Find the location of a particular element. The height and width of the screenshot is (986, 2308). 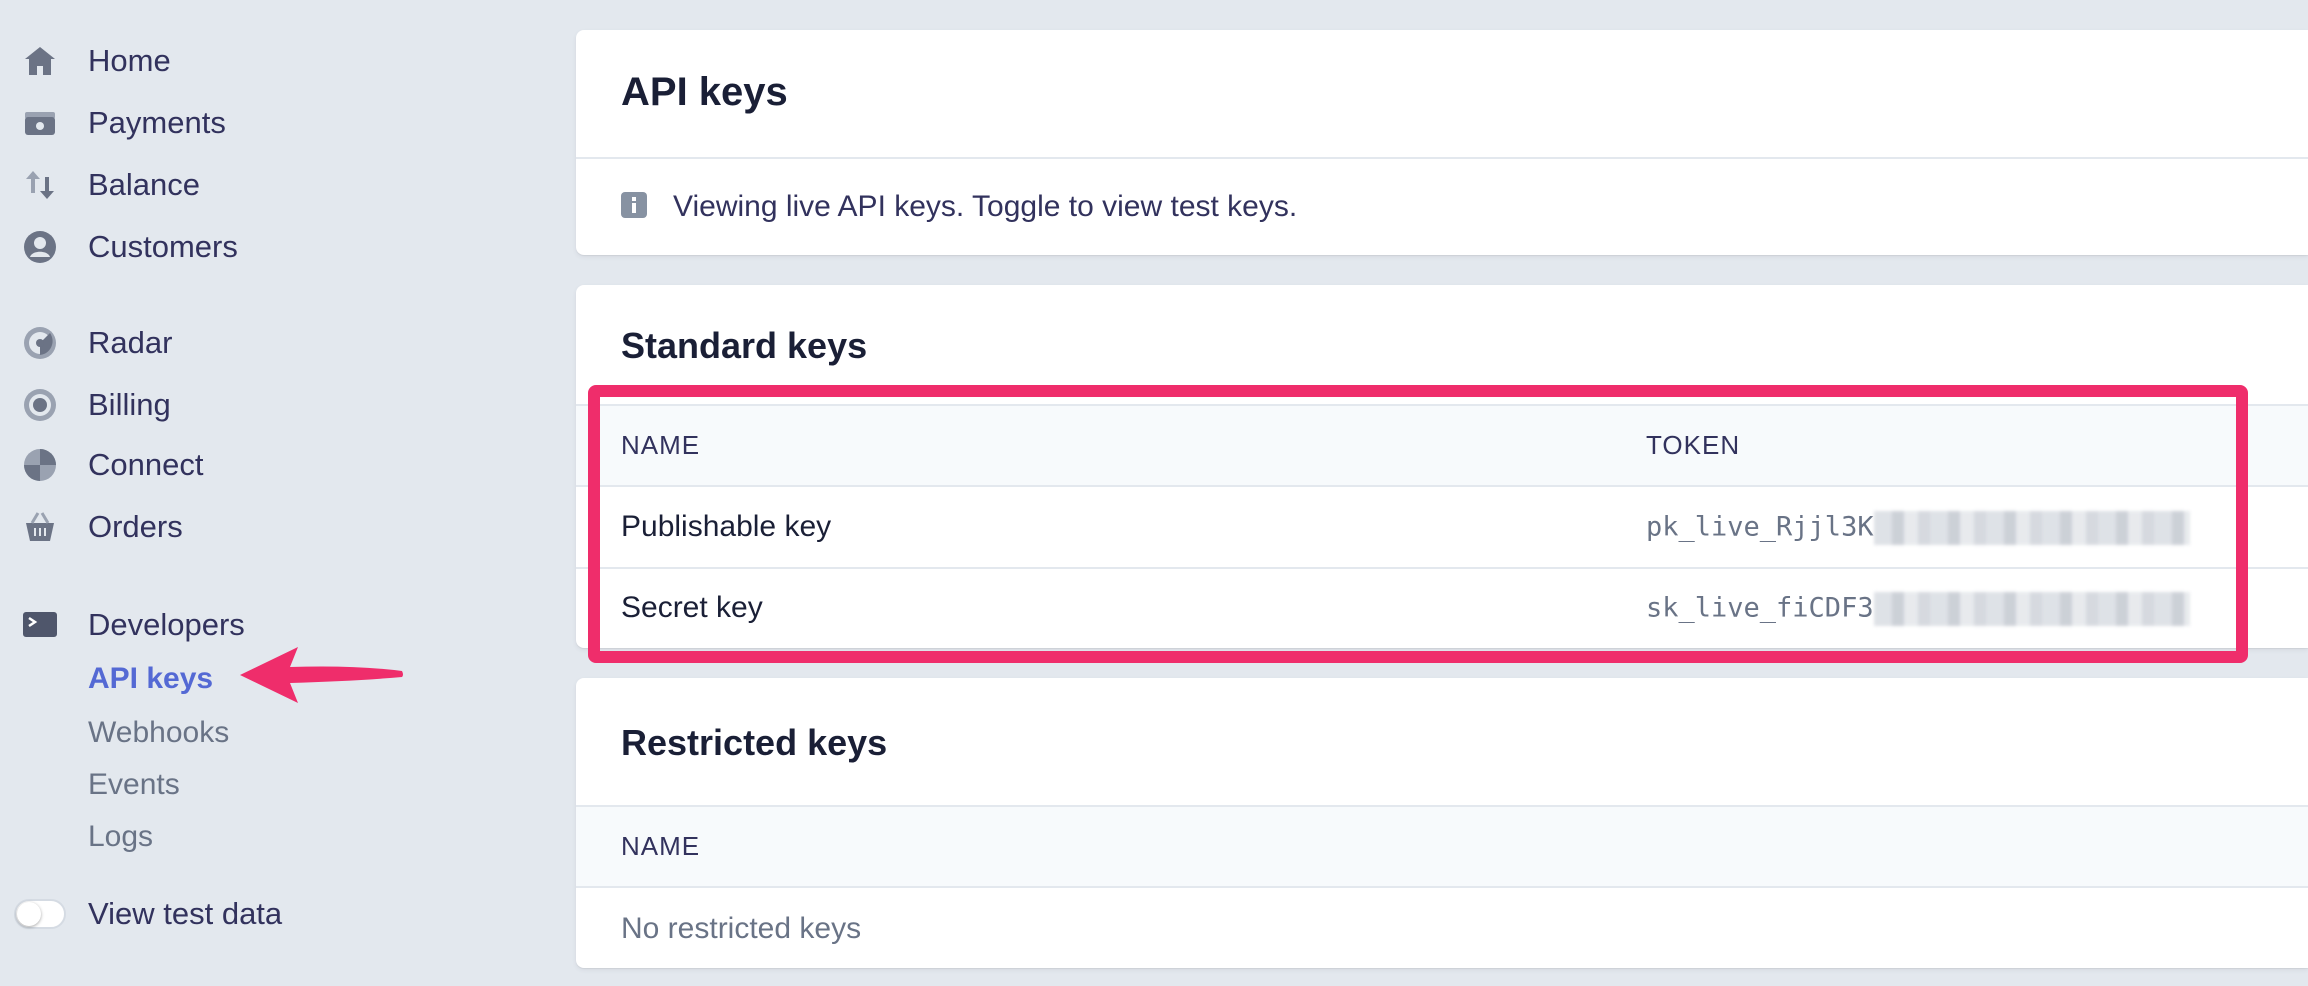

radar-icon is located at coordinates (40, 343).